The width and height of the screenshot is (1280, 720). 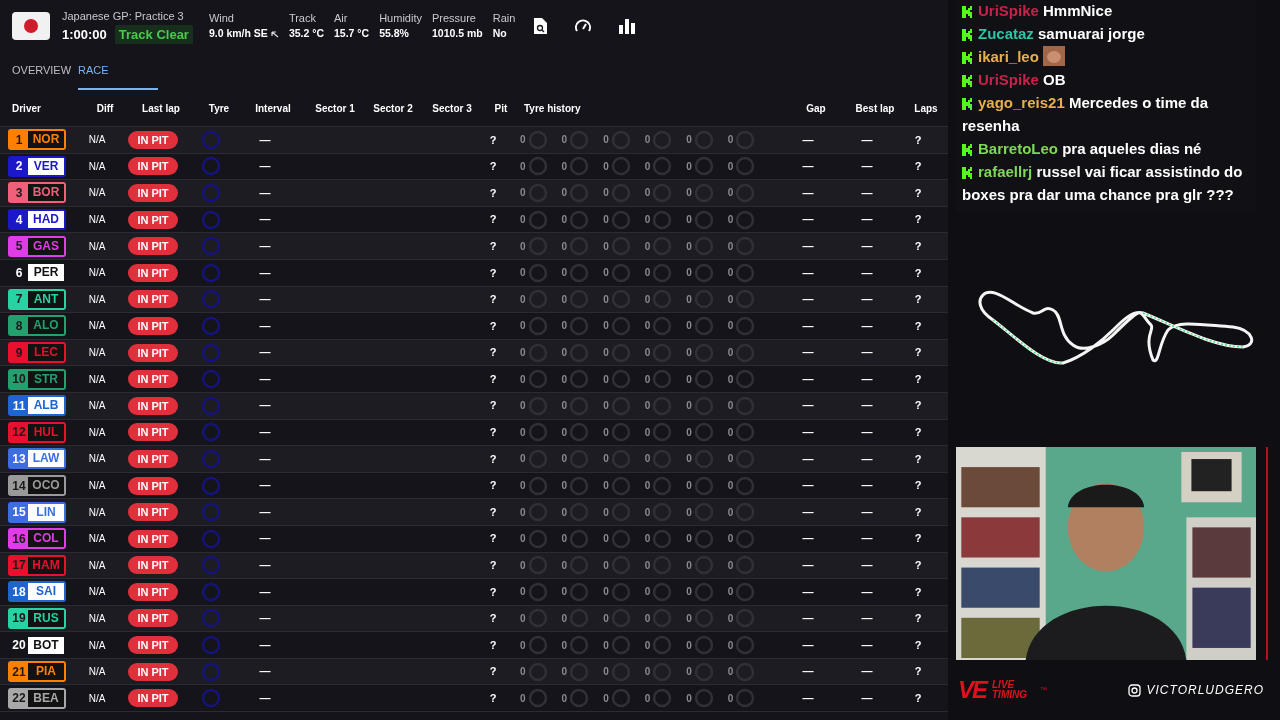 What do you see at coordinates (37, 512) in the screenshot?
I see `driver-badge: 15 LIN` at bounding box center [37, 512].